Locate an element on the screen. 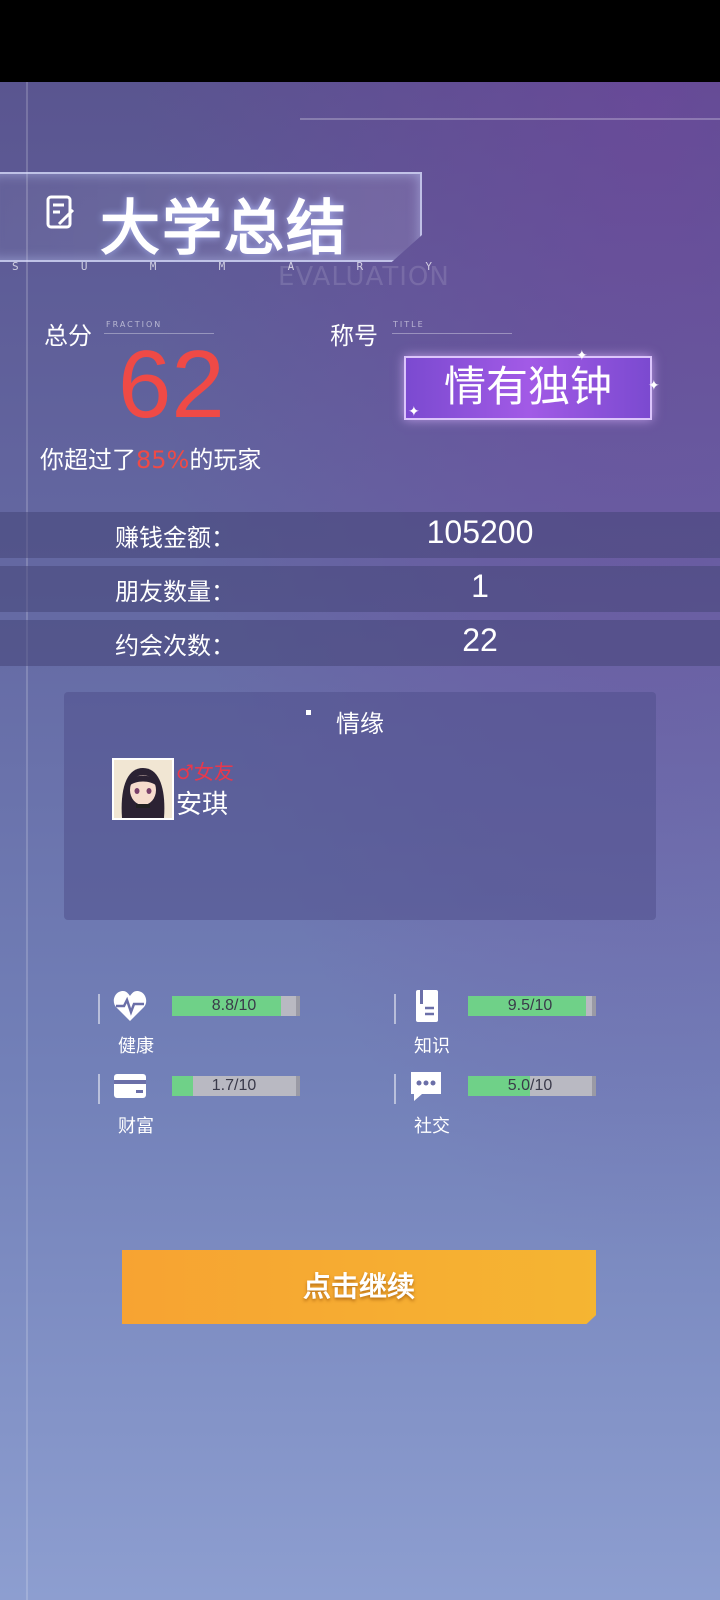 The height and width of the screenshot is (1600, 720). score-label: 总分 is located at coordinates (68, 336).